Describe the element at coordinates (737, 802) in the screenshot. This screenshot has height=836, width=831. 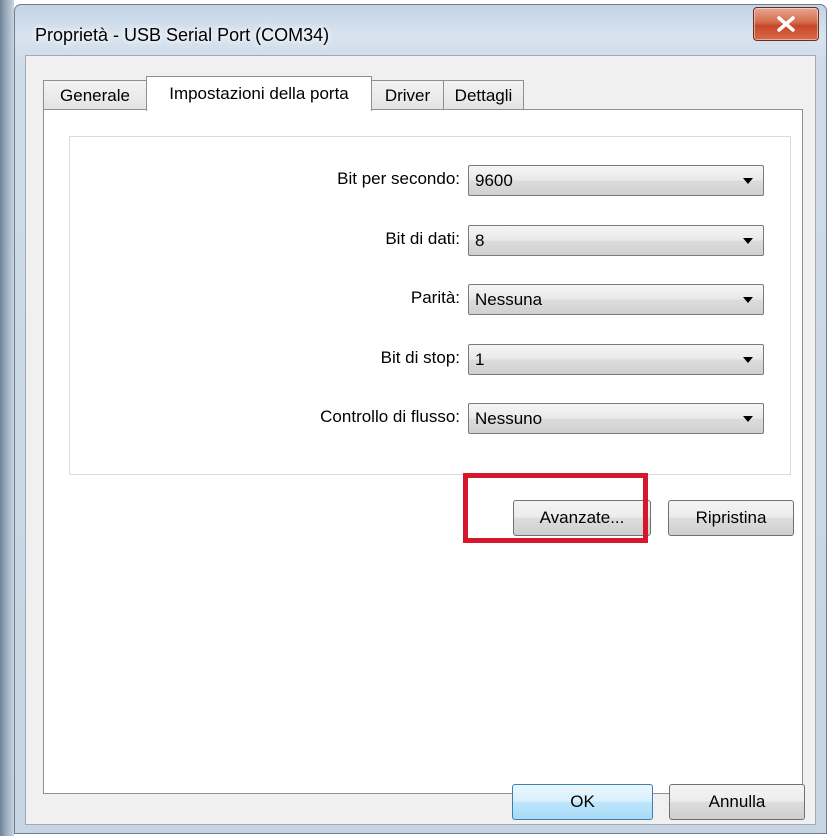
I see `cancel-button: Annulla` at that location.